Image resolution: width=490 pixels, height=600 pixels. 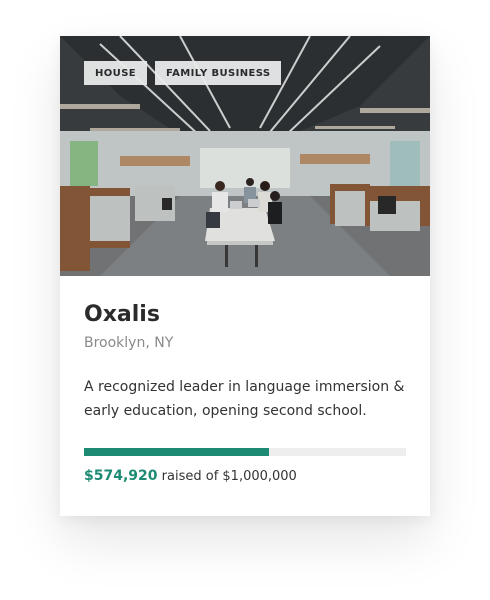 What do you see at coordinates (229, 476) in the screenshot?
I see `raised-goal-text: raised of $1,000,000` at bounding box center [229, 476].